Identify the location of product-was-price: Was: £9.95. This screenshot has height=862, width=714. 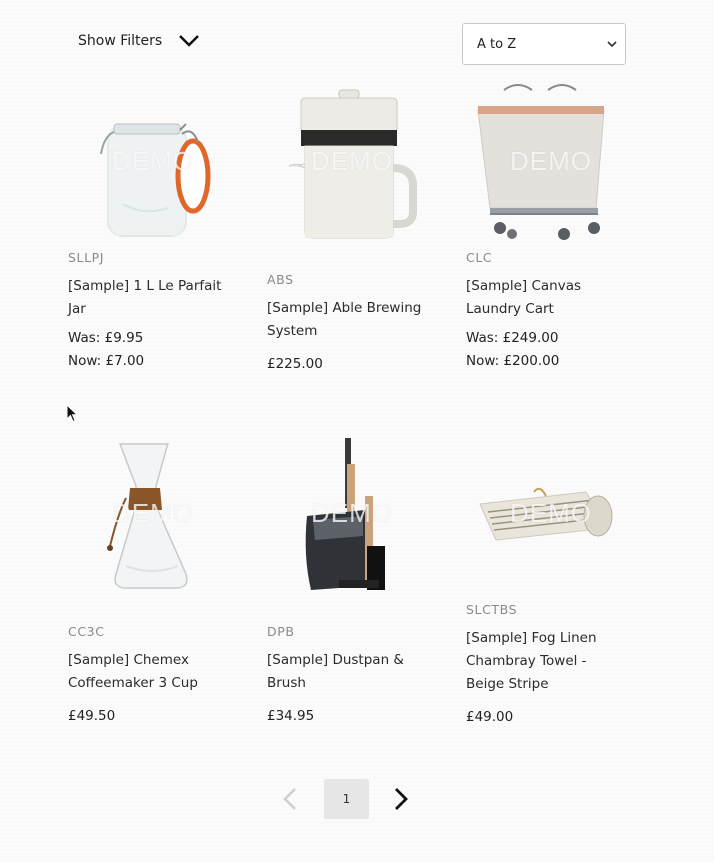
(106, 338).